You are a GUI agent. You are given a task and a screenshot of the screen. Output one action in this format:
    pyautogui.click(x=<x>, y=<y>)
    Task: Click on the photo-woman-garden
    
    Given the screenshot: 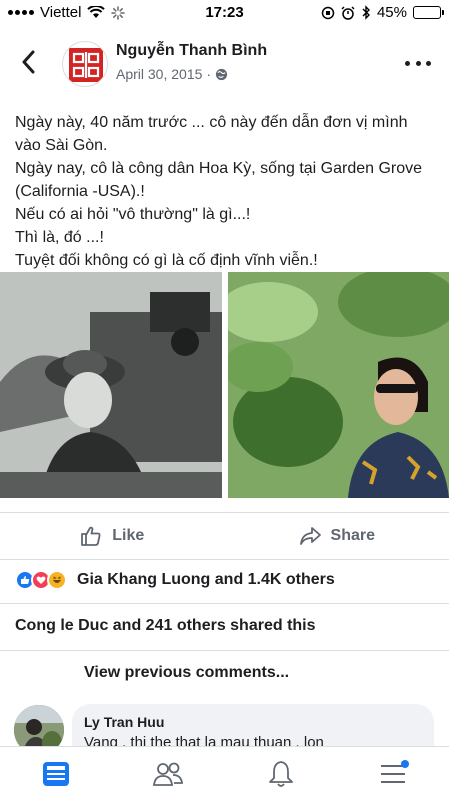 What is the action you would take?
    pyautogui.click(x=338, y=385)
    